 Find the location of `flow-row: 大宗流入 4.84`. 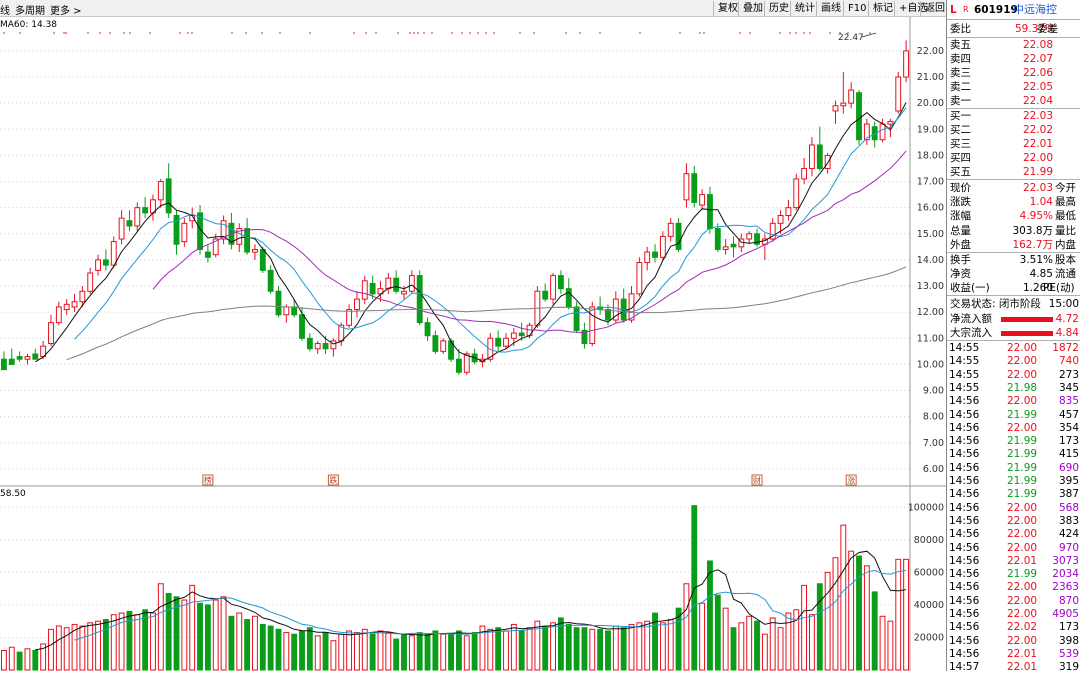

flow-row: 大宗流入 4.84 is located at coordinates (1014, 333).